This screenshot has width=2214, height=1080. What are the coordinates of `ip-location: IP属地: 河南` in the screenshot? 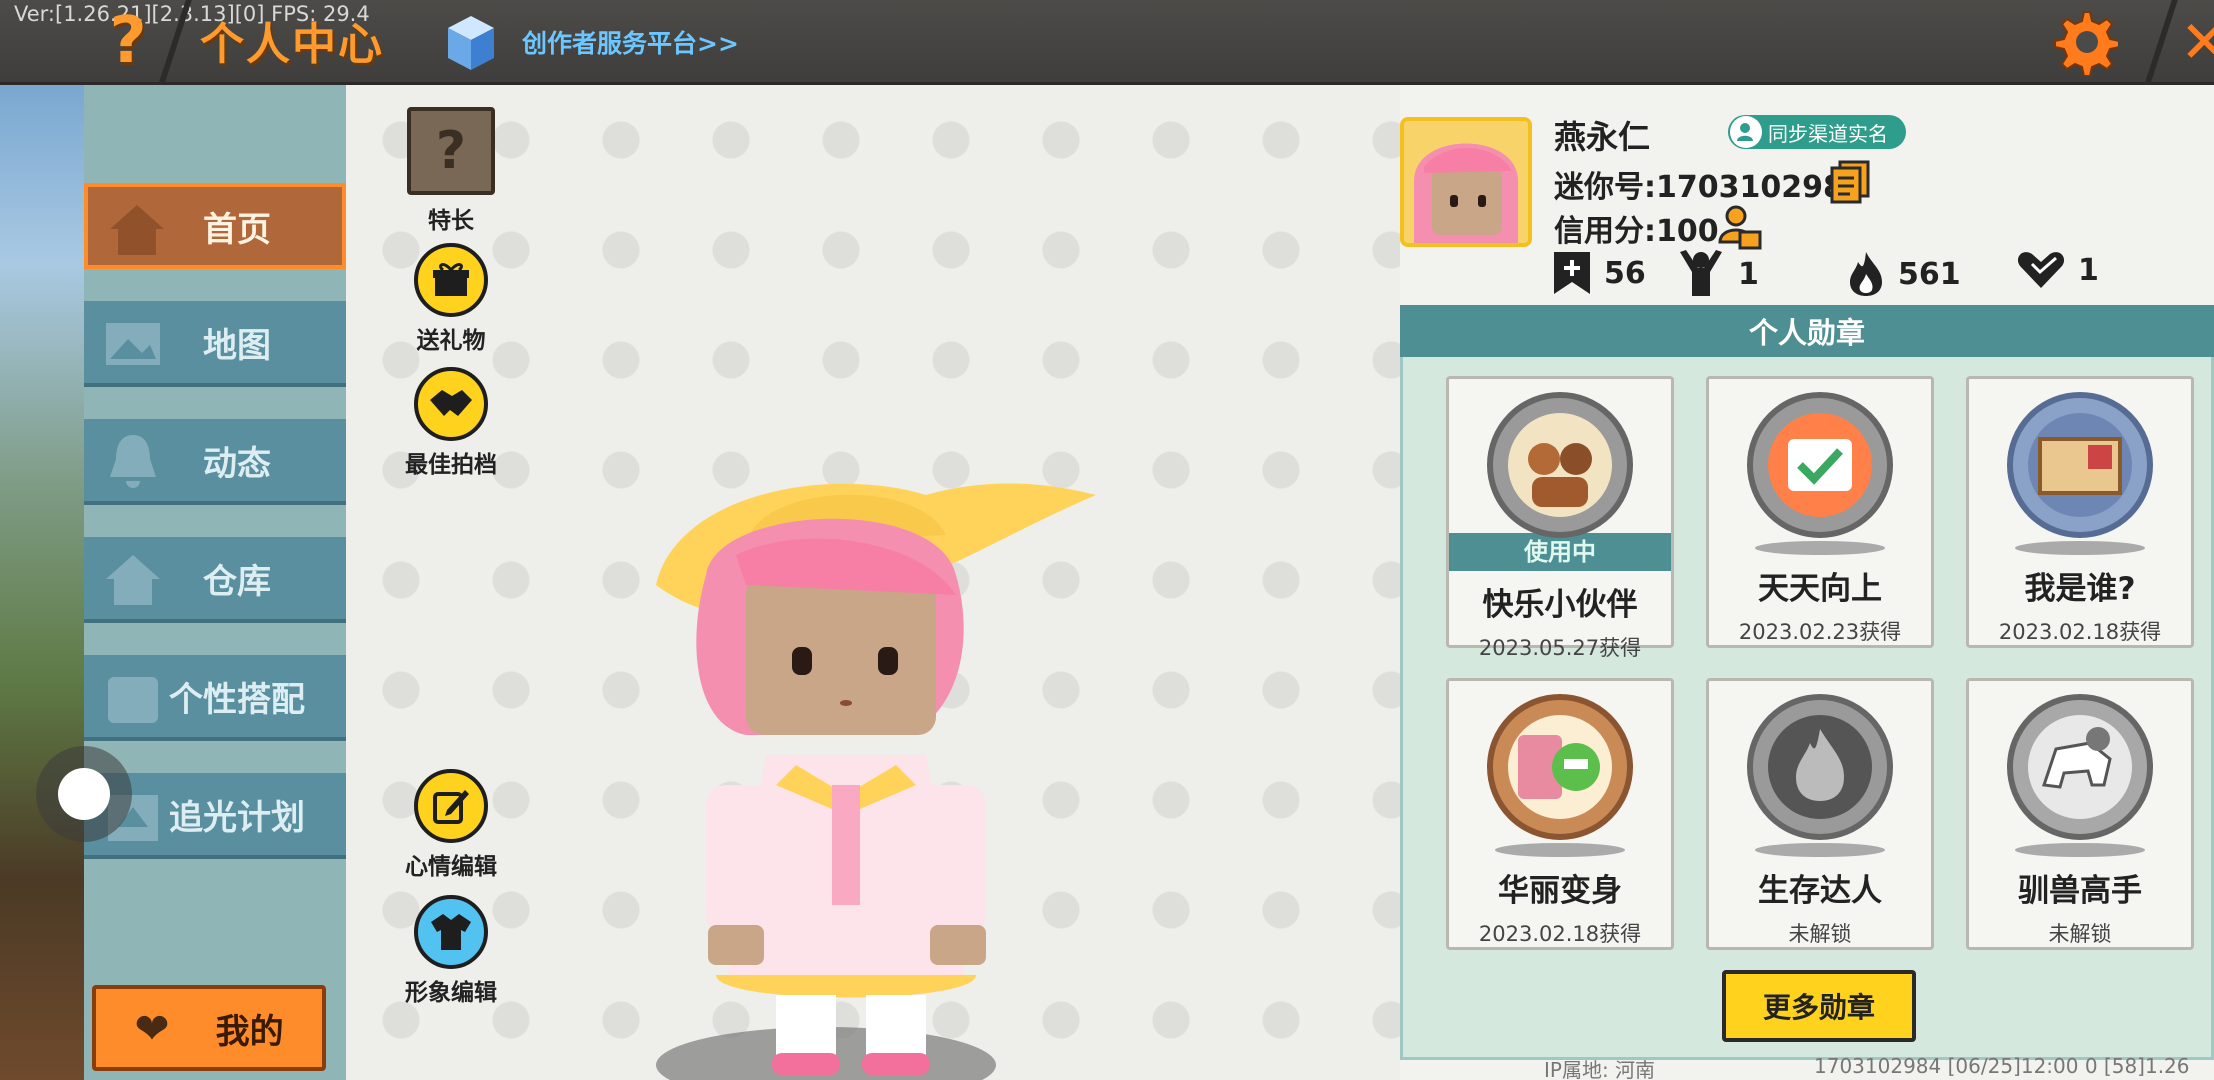 It's located at (1600, 1069).